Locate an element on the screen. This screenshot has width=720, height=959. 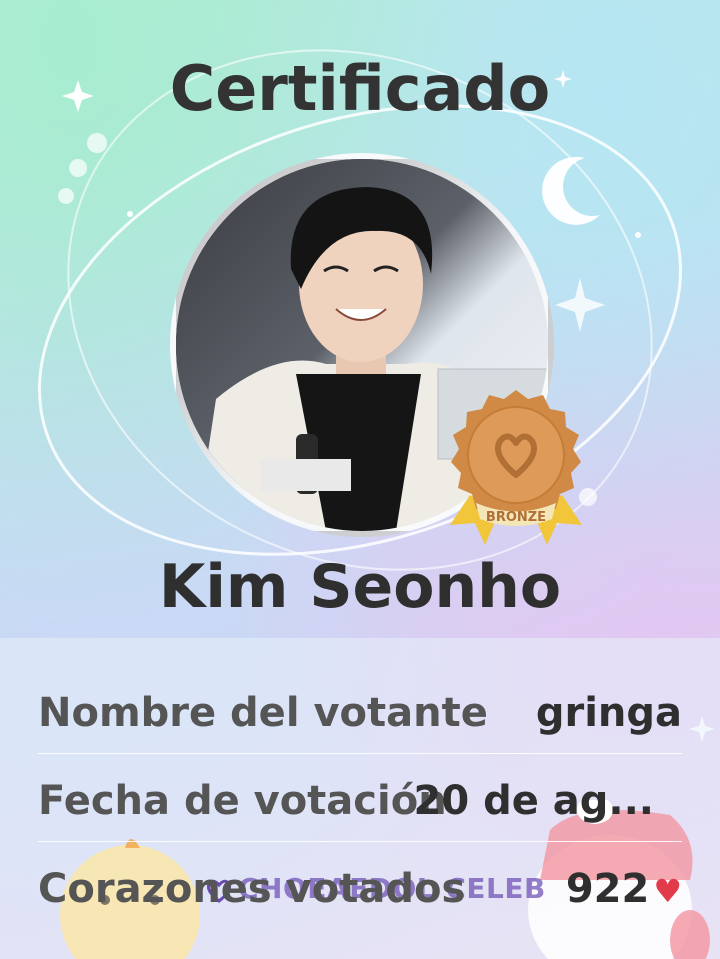
hearts-voted-label: Corazones votados is located at coordinates (252, 889).